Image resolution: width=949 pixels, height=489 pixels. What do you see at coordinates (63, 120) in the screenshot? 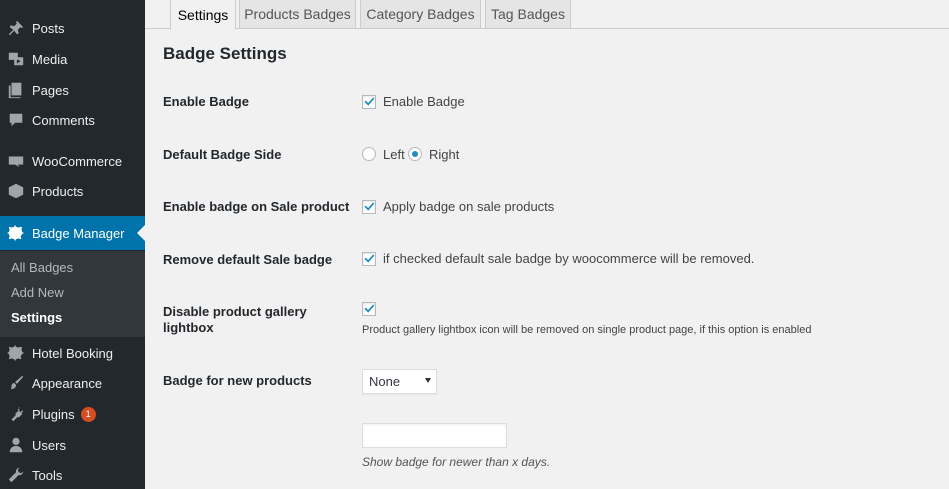
I see `menu-comments-label: Comments` at bounding box center [63, 120].